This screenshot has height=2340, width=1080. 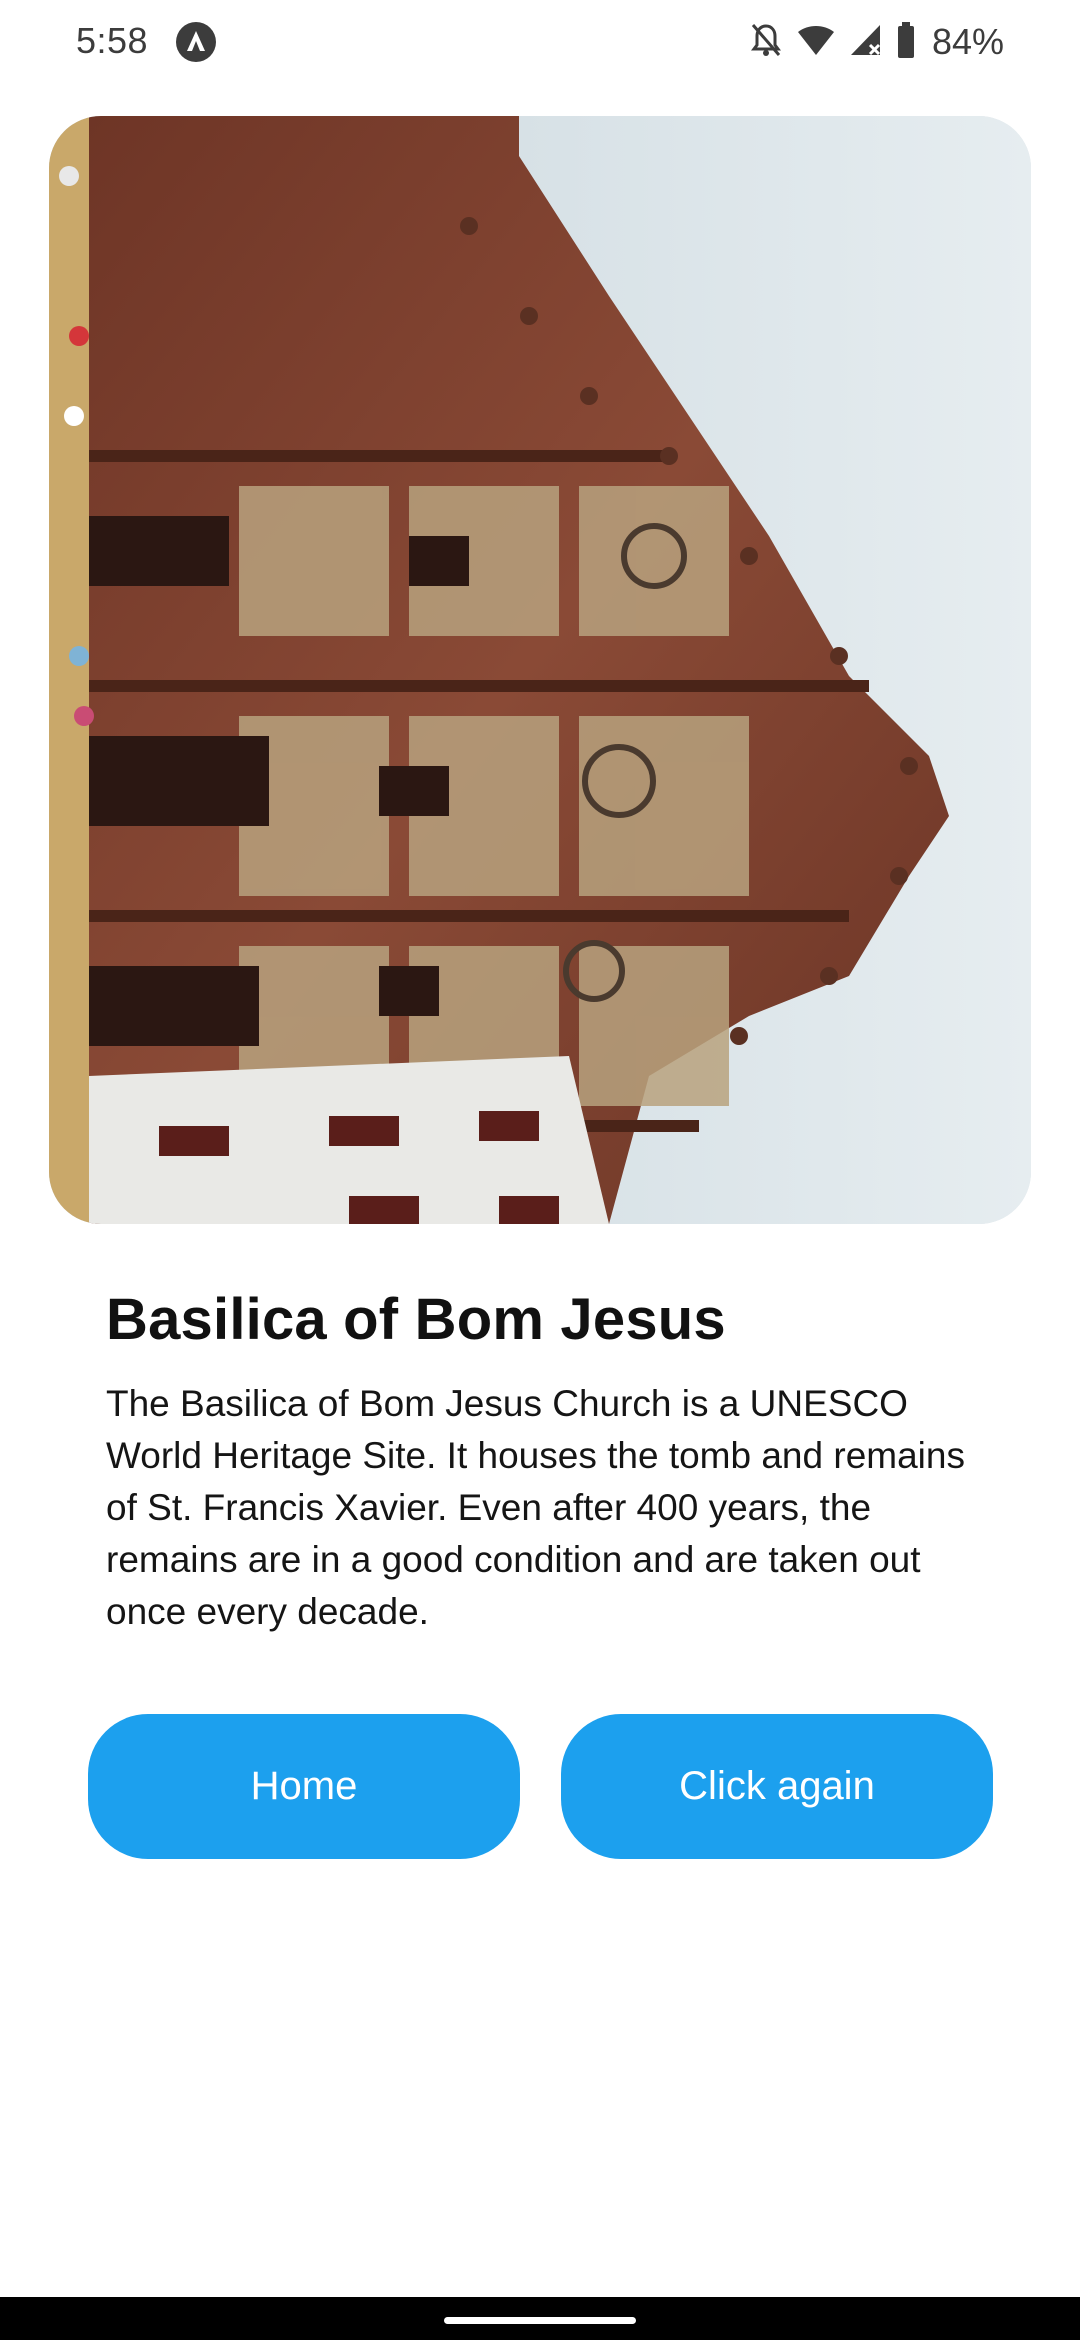 I want to click on wifi-icon, so click(x=816, y=42).